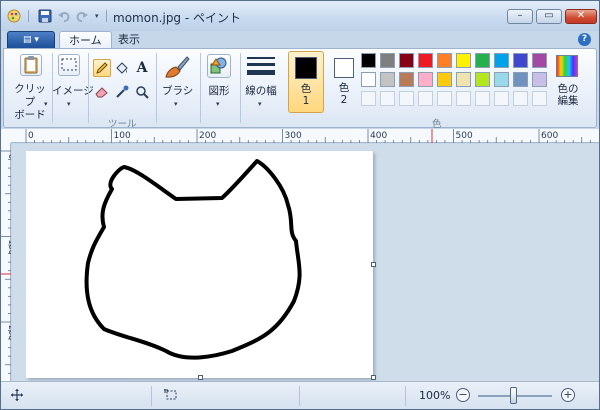 This screenshot has width=600, height=410. Describe the element at coordinates (463, 395) in the screenshot. I see `zoom-out-button: −` at that location.